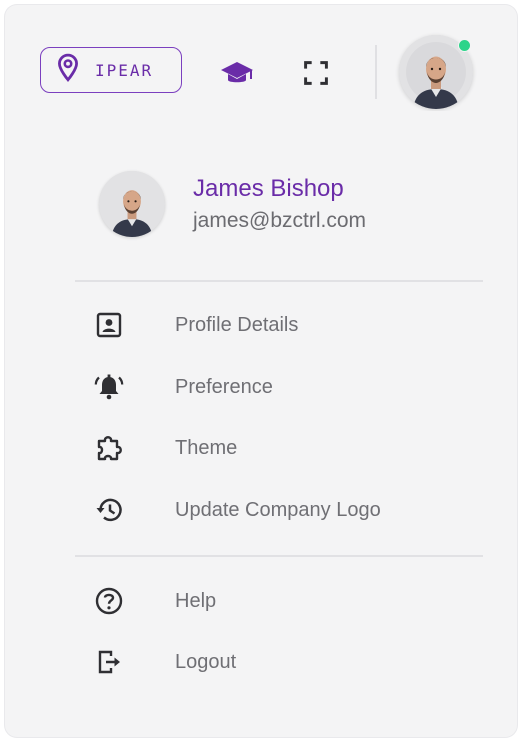 This screenshot has width=523, height=742. I want to click on menu-item-help: Help, so click(279, 601).